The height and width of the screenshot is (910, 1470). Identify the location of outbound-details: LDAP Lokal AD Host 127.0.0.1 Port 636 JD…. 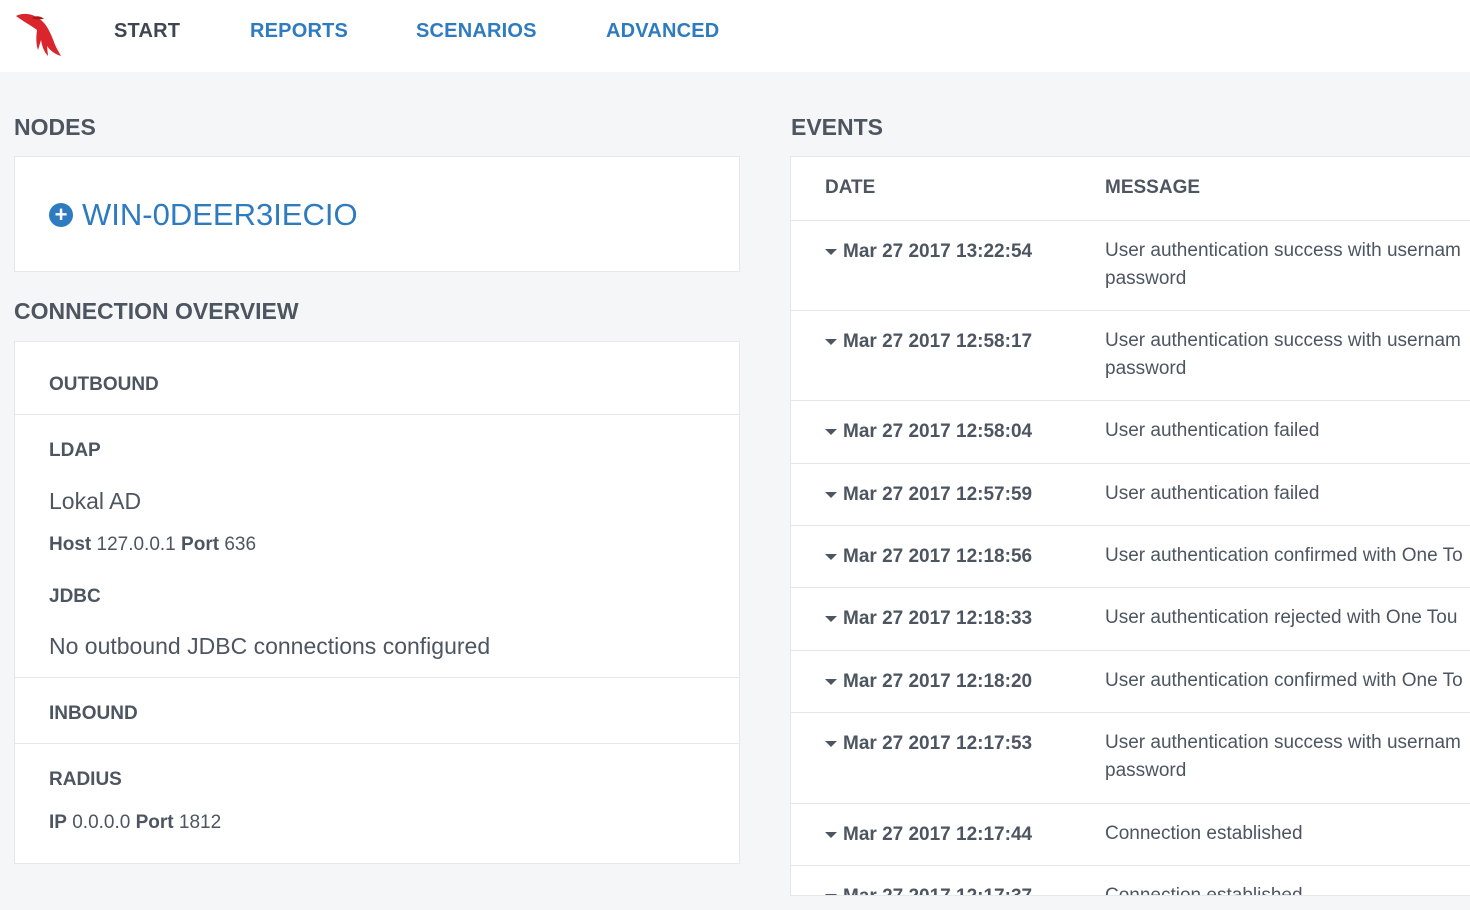
(377, 546).